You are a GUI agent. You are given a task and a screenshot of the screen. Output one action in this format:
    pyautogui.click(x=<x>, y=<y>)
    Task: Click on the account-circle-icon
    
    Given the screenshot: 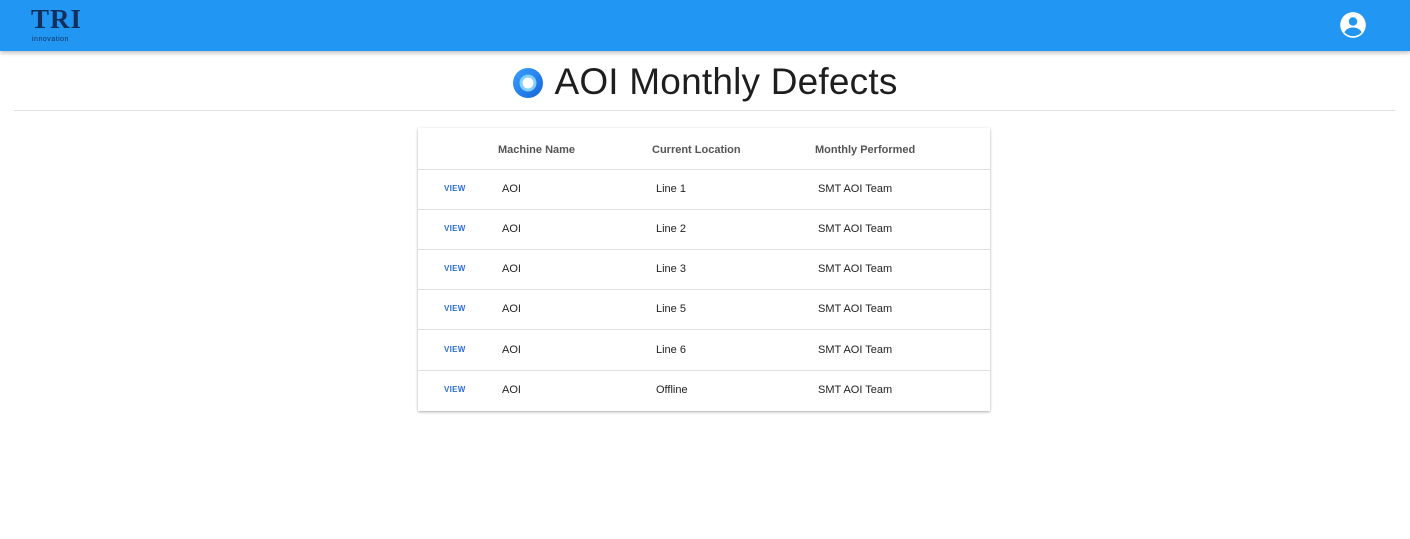 What is the action you would take?
    pyautogui.click(x=1353, y=25)
    